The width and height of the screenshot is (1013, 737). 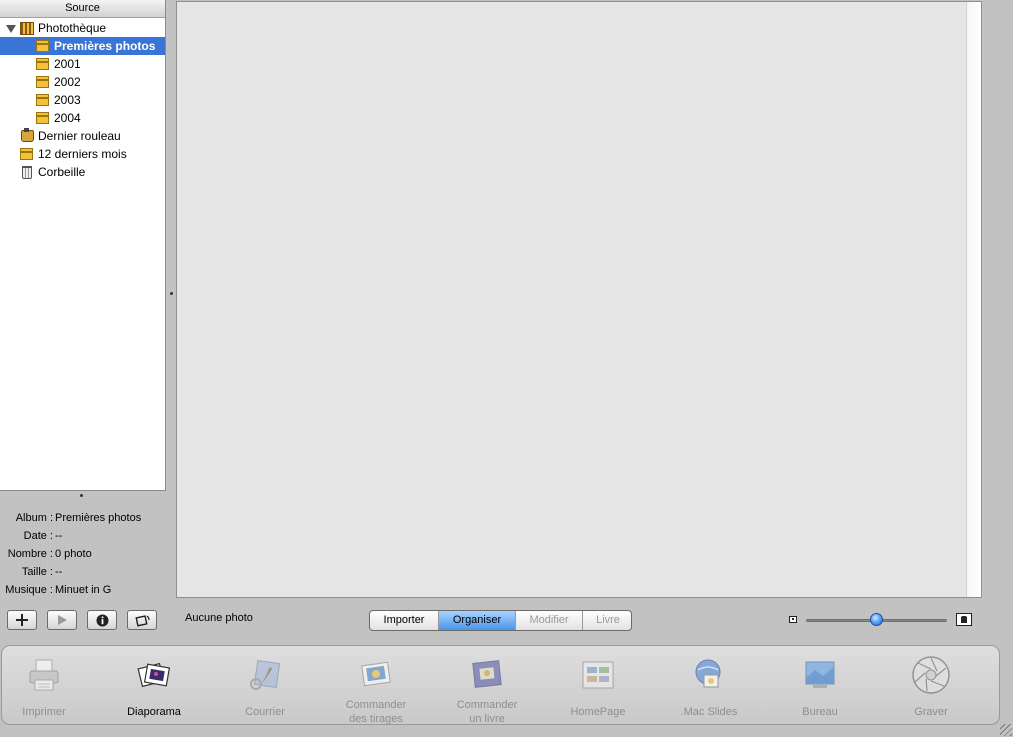 I want to click on source-item-label: Corbeille, so click(x=62, y=172).